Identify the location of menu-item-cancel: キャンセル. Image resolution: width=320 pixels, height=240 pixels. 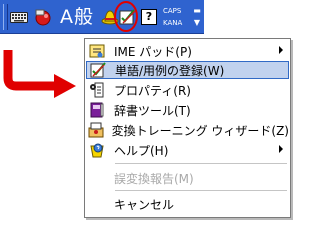
(187, 204).